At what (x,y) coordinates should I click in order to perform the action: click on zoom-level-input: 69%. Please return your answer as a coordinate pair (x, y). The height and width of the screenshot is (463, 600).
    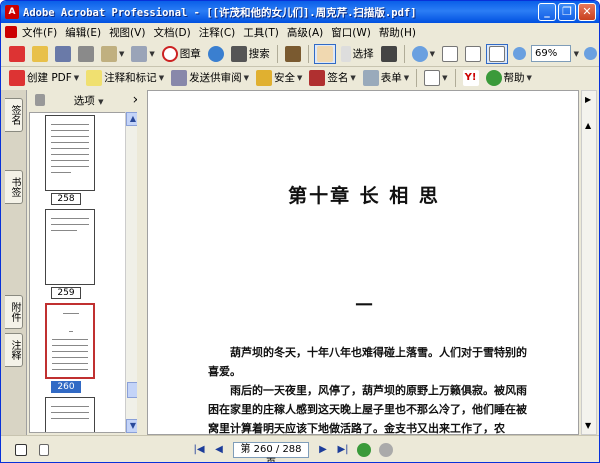
    Looking at the image, I should click on (550, 53).